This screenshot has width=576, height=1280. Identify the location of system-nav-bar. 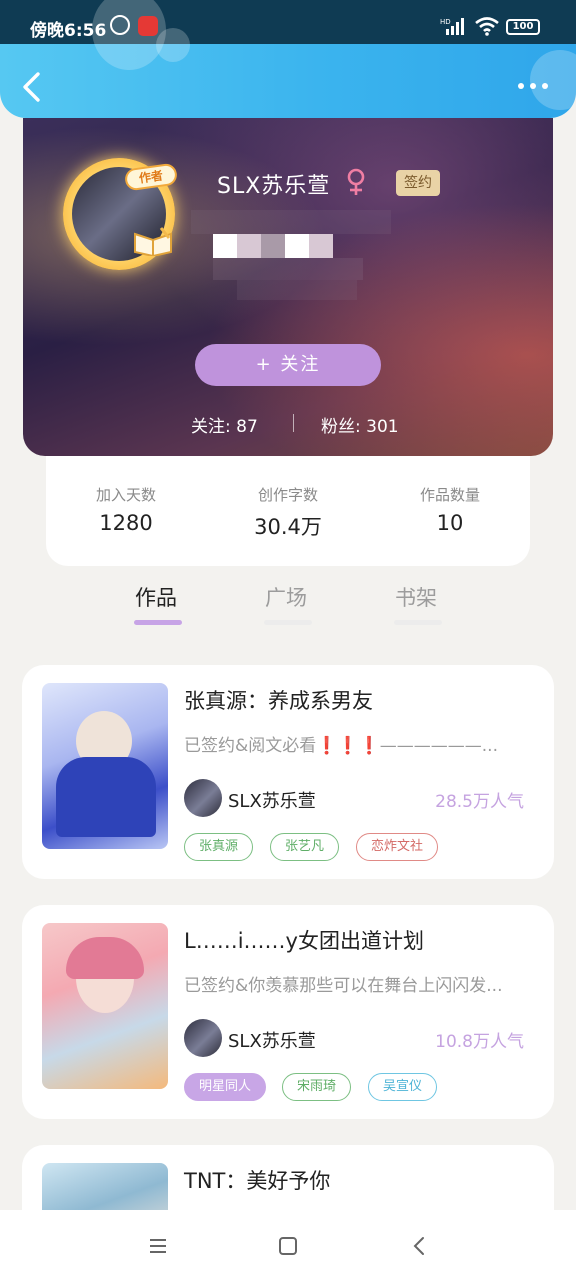
(288, 1245).